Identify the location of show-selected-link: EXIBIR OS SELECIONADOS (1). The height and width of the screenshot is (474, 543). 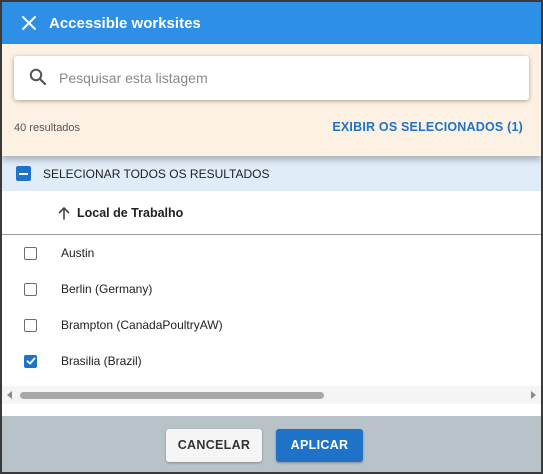
(427, 127).